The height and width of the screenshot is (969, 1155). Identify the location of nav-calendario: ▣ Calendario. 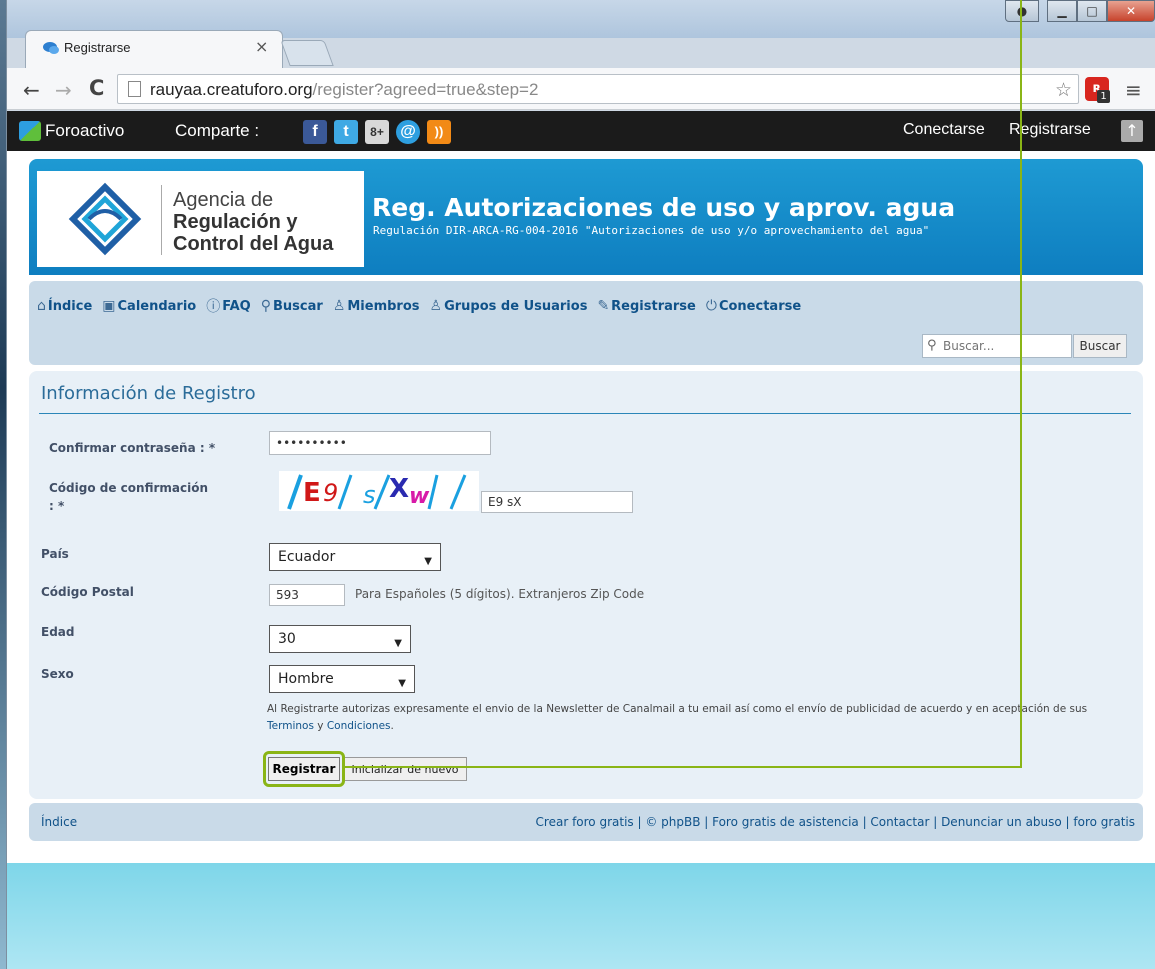
(149, 306).